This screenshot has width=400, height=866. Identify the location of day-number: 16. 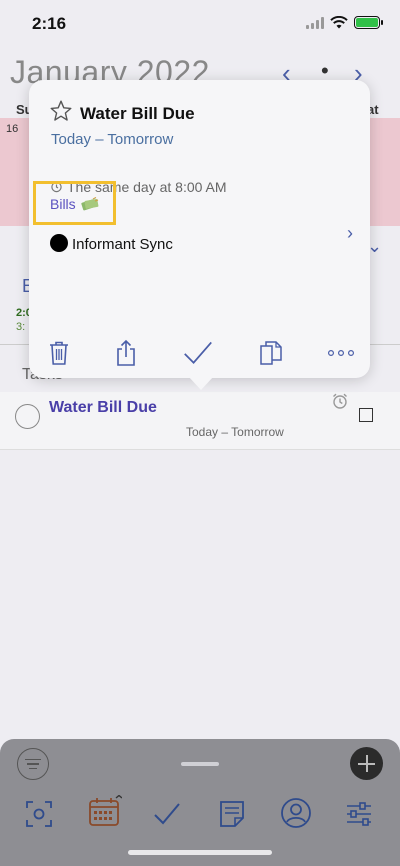
(12, 129).